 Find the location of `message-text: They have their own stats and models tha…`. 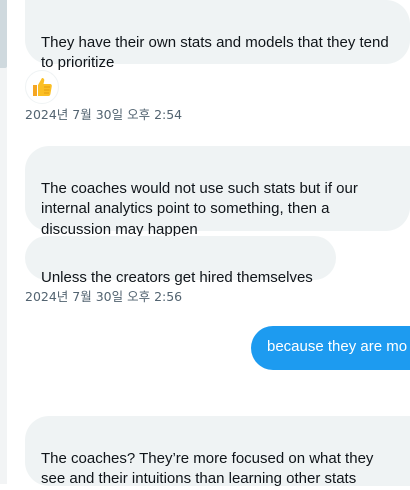

message-text: They have their own stats and models tha… is located at coordinates (215, 52).